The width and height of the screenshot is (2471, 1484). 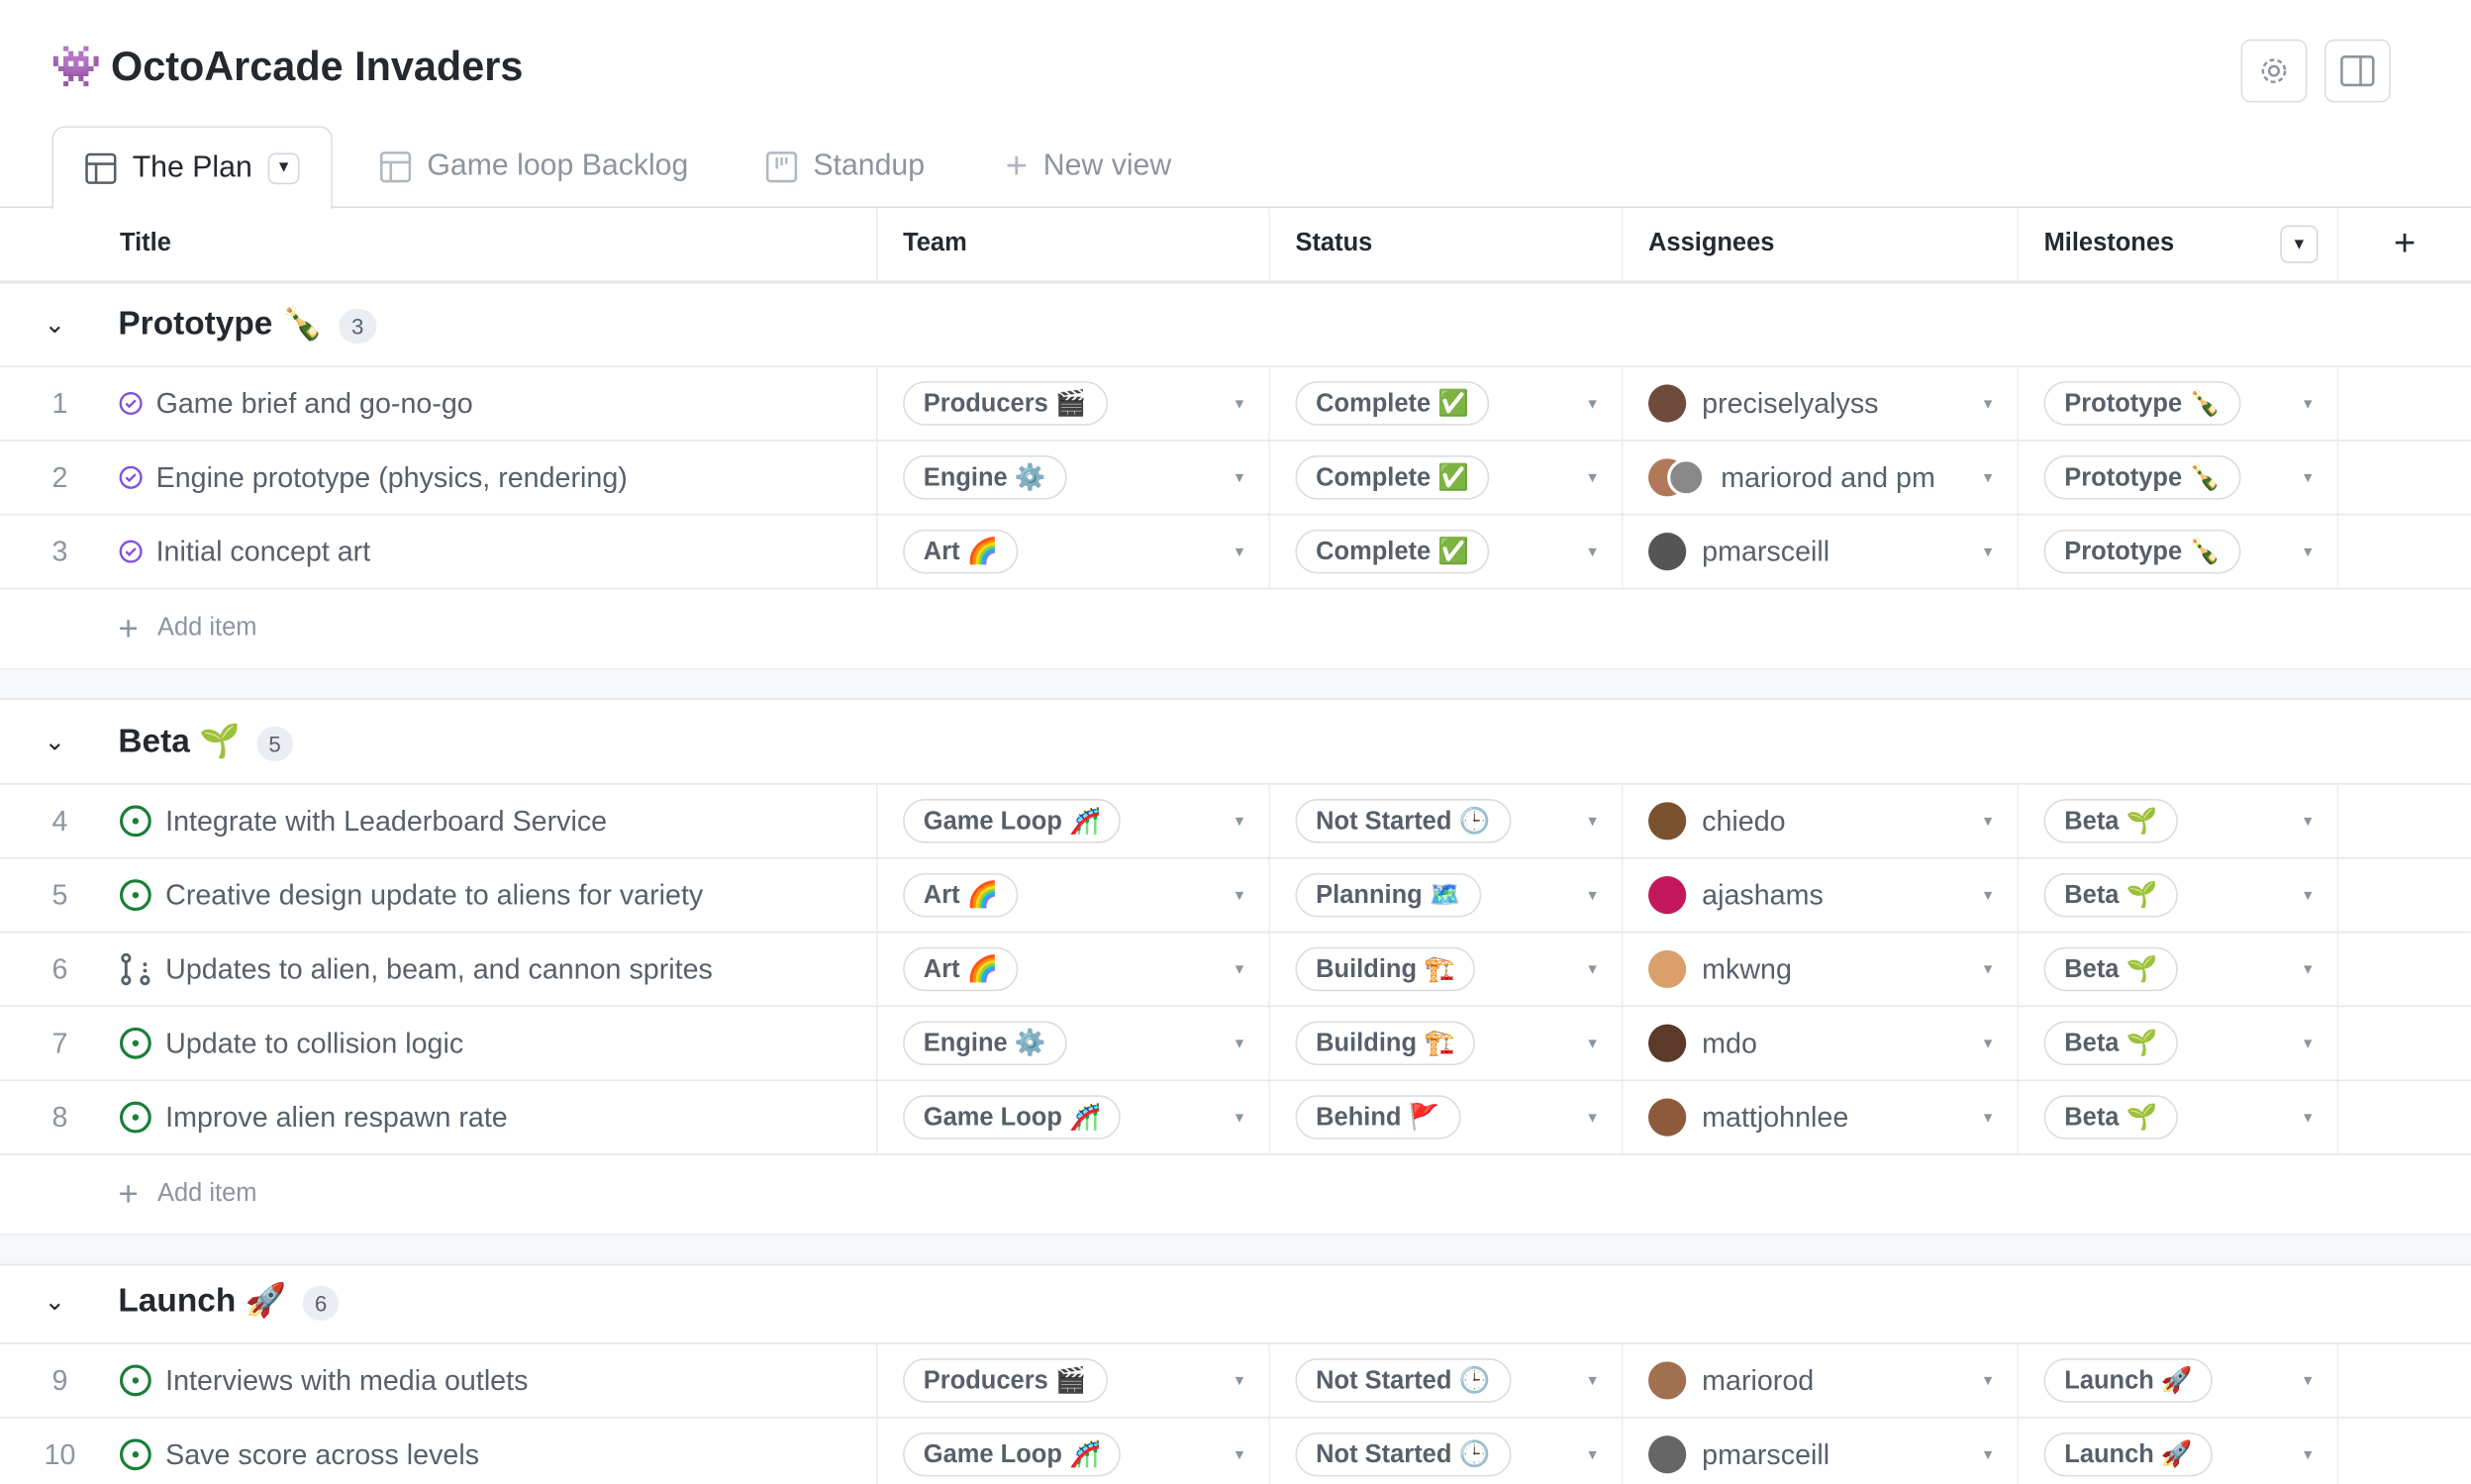 I want to click on column-options-dropdown: ▼, so click(x=2299, y=244).